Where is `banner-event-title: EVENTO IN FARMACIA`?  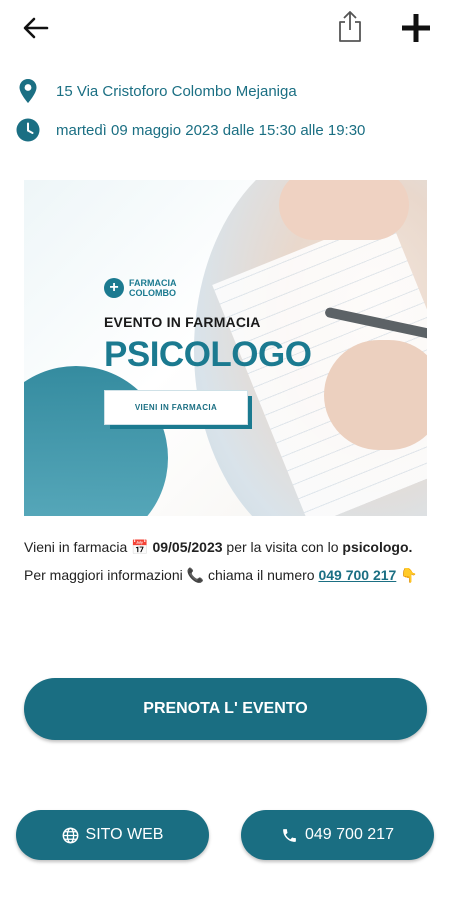 banner-event-title: EVENTO IN FARMACIA is located at coordinates (182, 322).